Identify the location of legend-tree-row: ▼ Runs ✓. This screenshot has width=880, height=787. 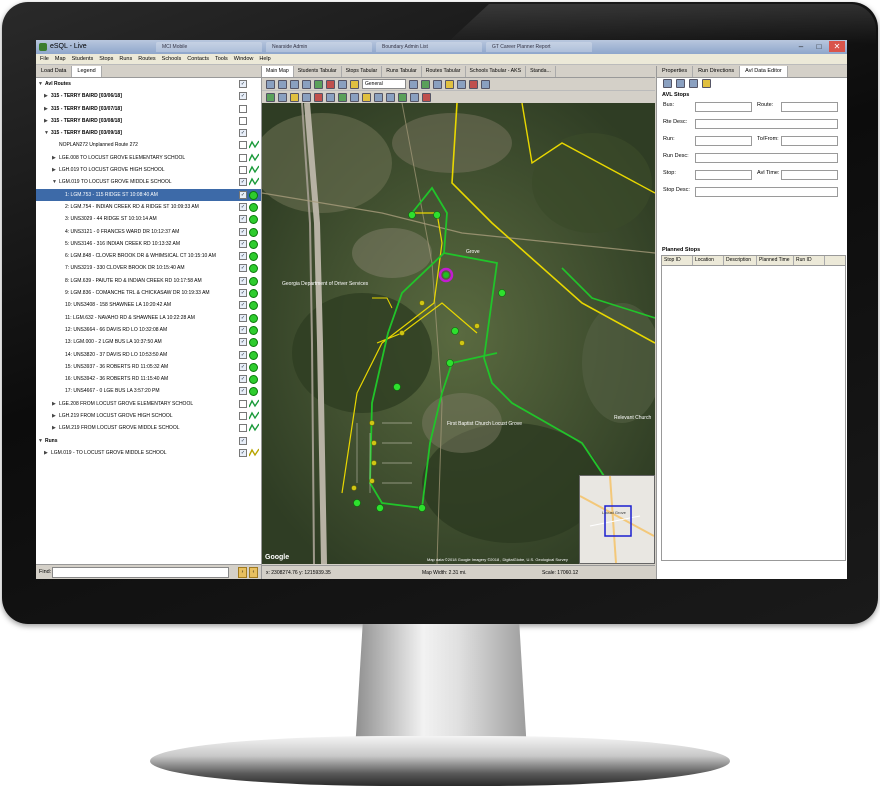
(148, 441).